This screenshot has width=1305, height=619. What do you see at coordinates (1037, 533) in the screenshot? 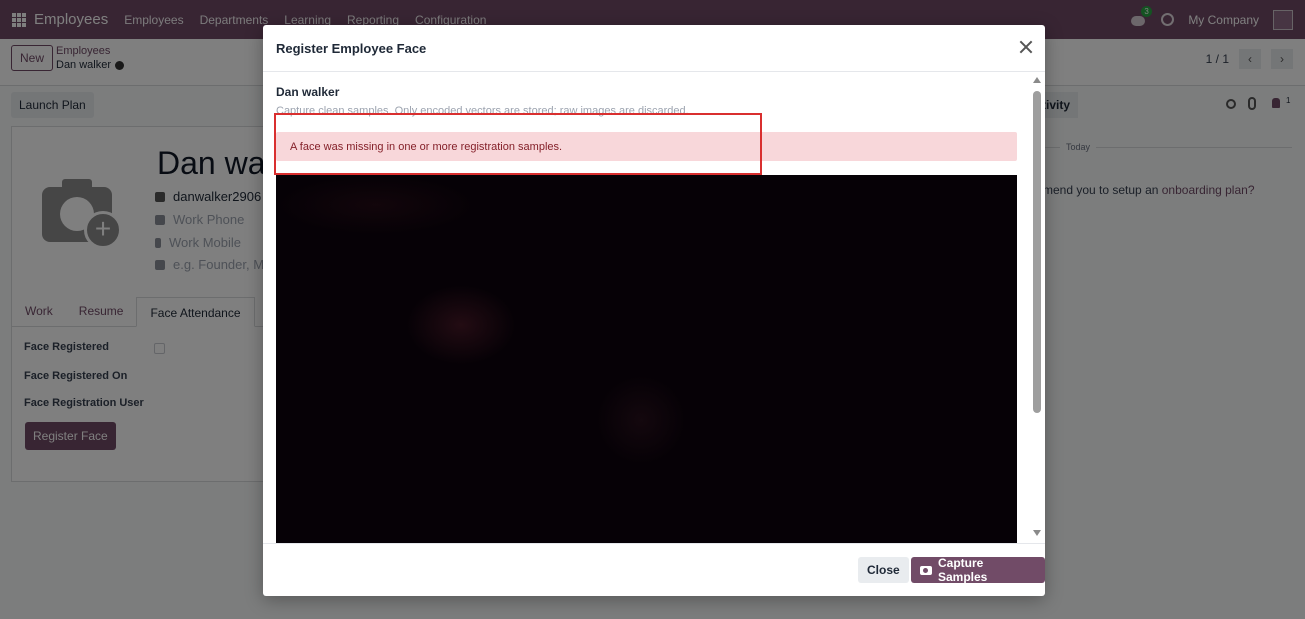
I see `scroll-down-icon` at bounding box center [1037, 533].